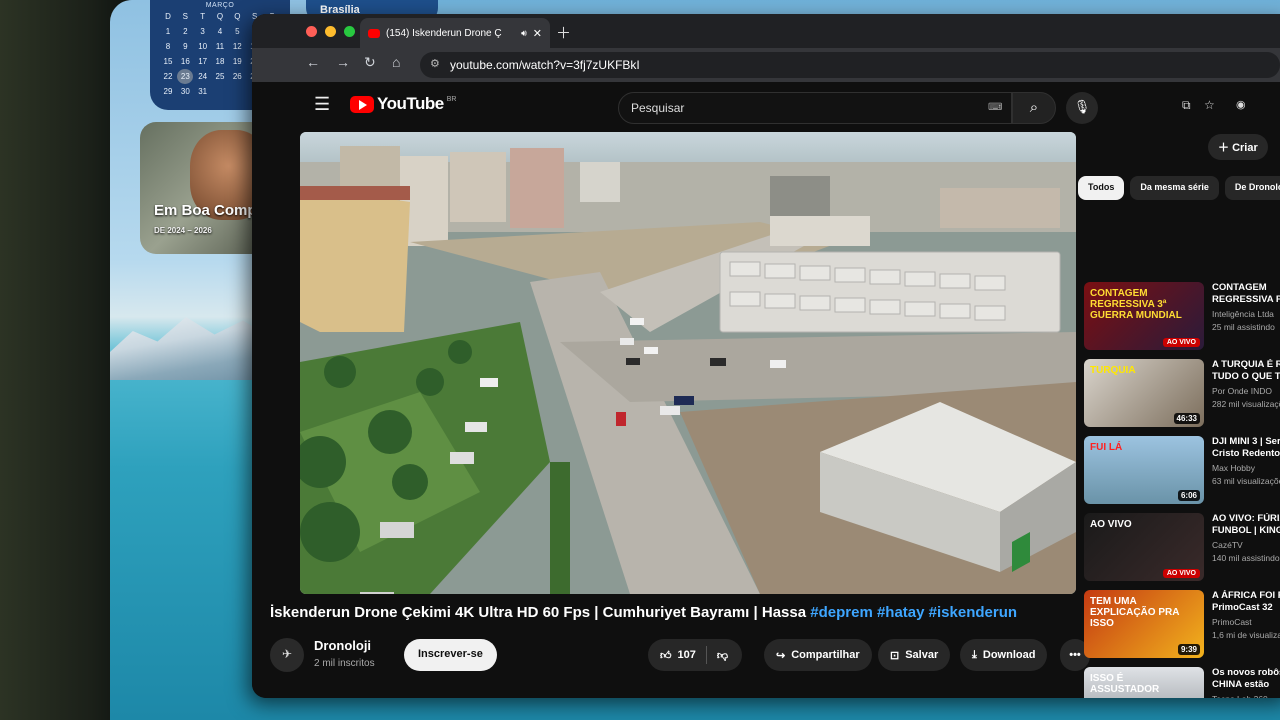  What do you see at coordinates (185, 46) in the screenshot?
I see `calendar-day: 9` at bounding box center [185, 46].